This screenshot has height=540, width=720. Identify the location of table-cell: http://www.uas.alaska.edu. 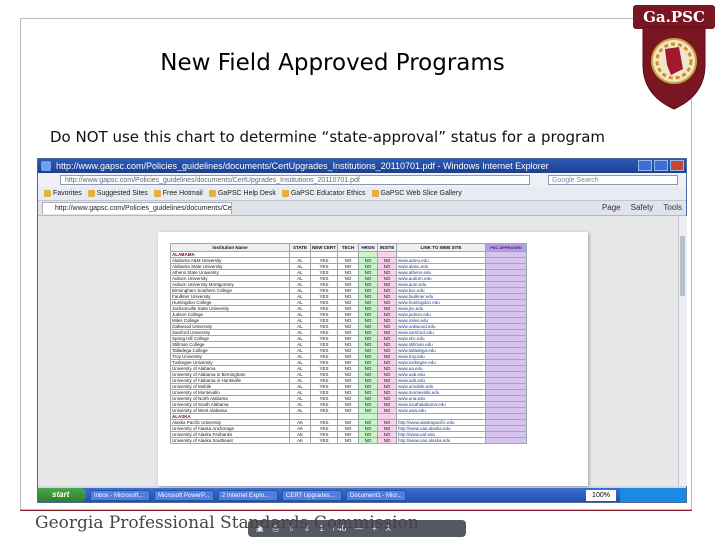
(441, 440).